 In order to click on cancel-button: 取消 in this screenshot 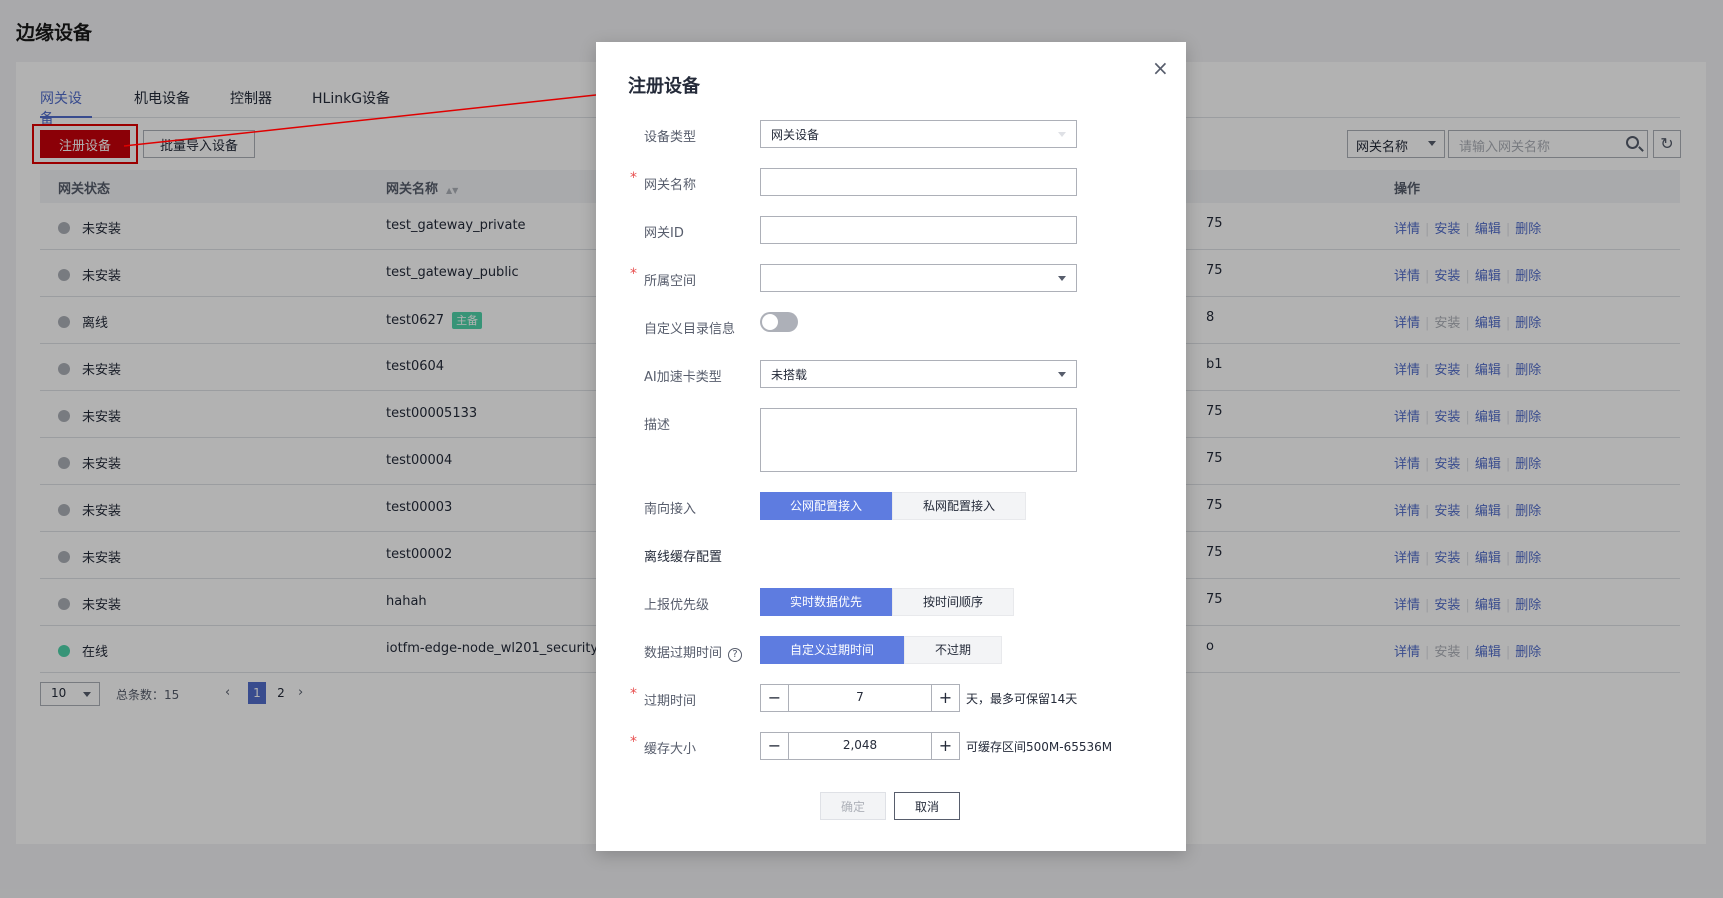, I will do `click(927, 806)`.